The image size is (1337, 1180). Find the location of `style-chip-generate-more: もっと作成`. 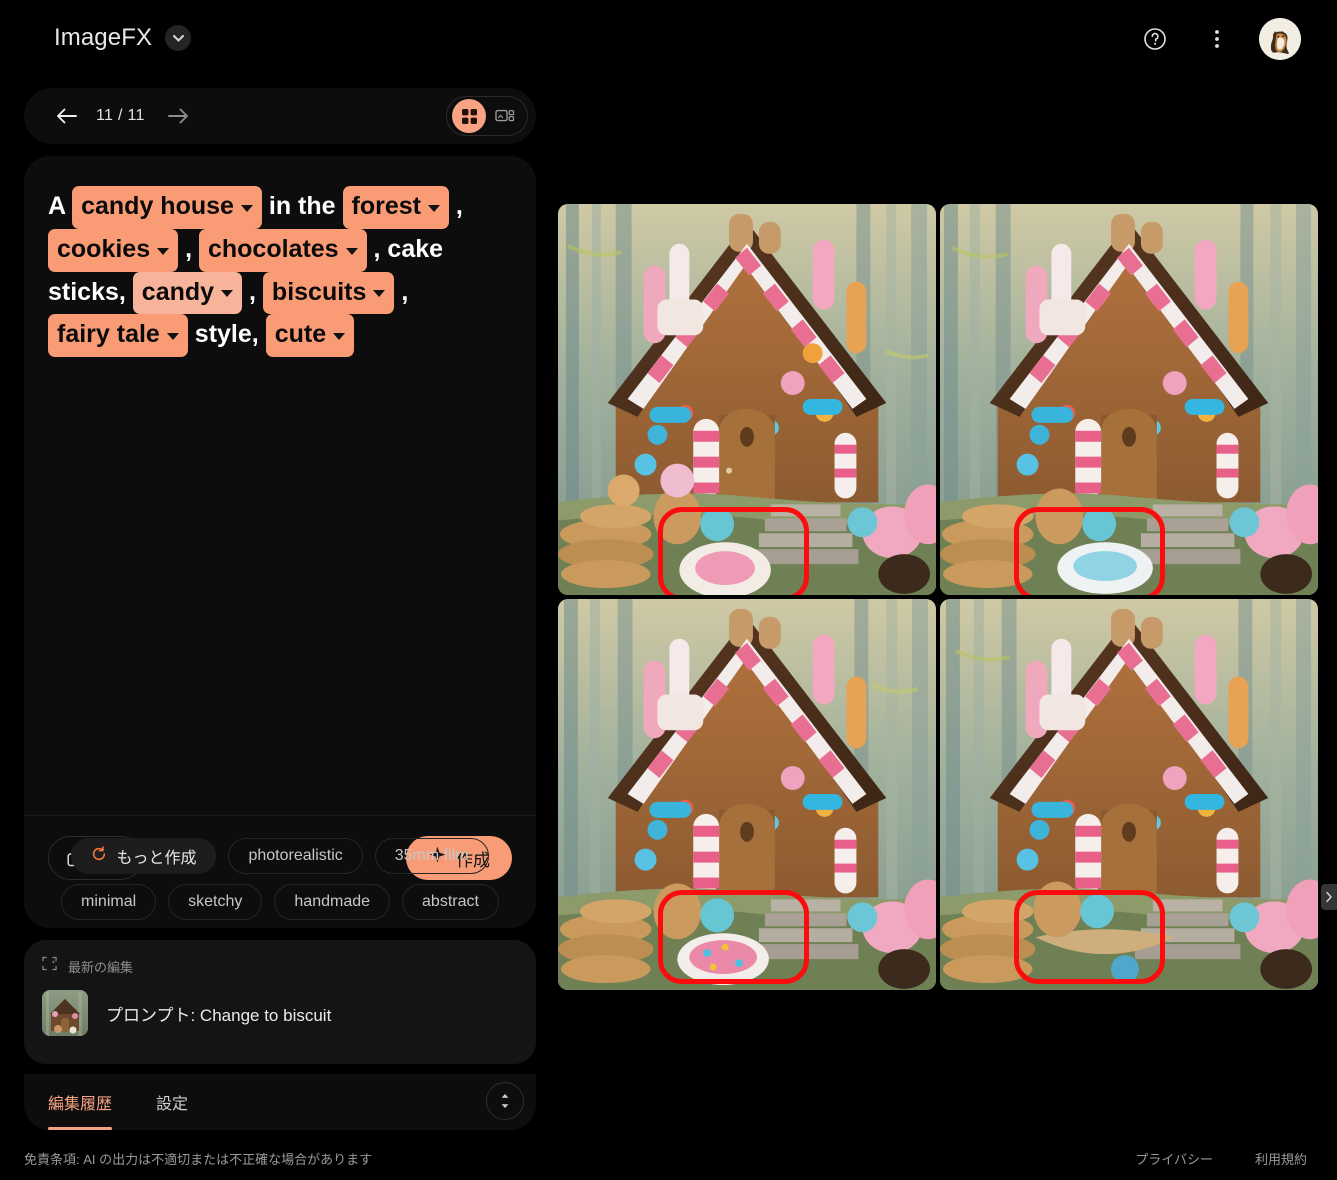

style-chip-generate-more: もっと作成 is located at coordinates (144, 856).